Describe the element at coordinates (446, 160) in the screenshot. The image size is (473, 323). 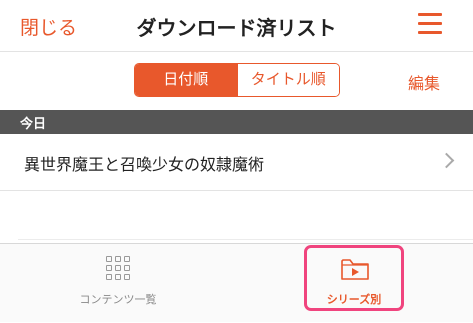
I see `chevron-right-icon` at that location.